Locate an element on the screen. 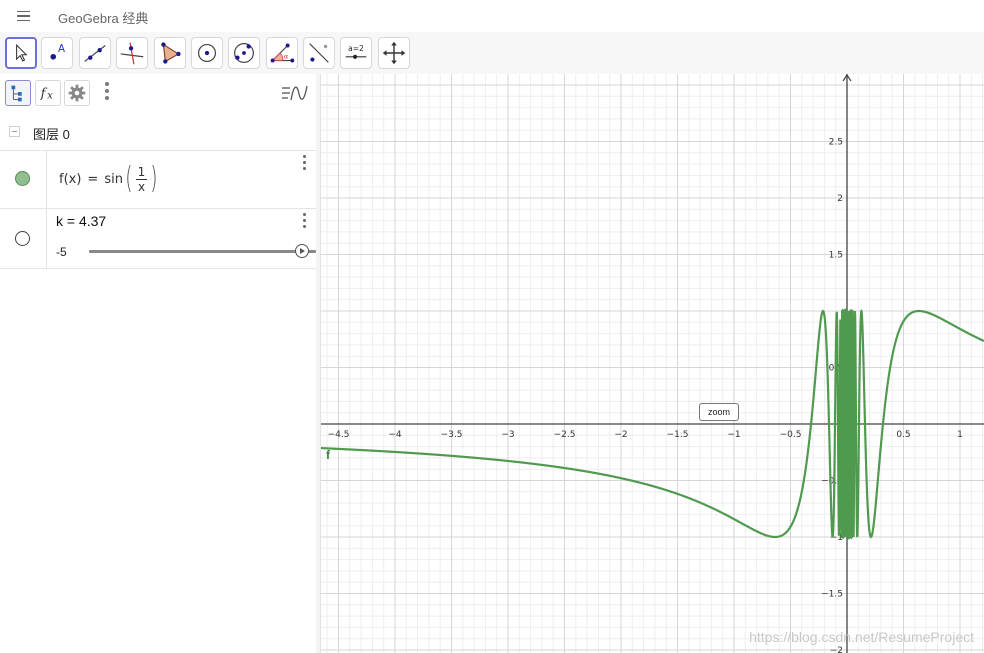 This screenshot has height=653, width=984. polygon-tool-button is located at coordinates (170, 53).